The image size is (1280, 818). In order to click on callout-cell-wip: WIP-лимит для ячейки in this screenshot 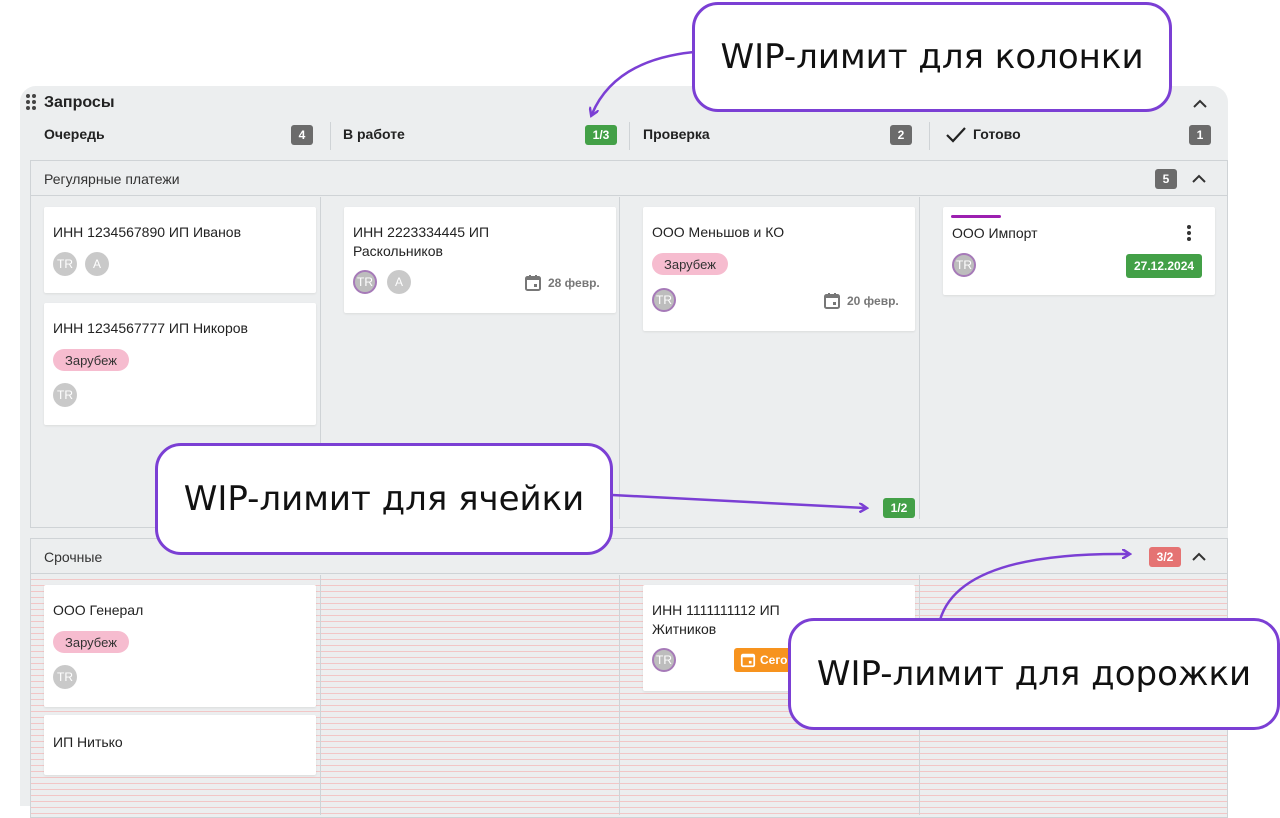, I will do `click(384, 499)`.